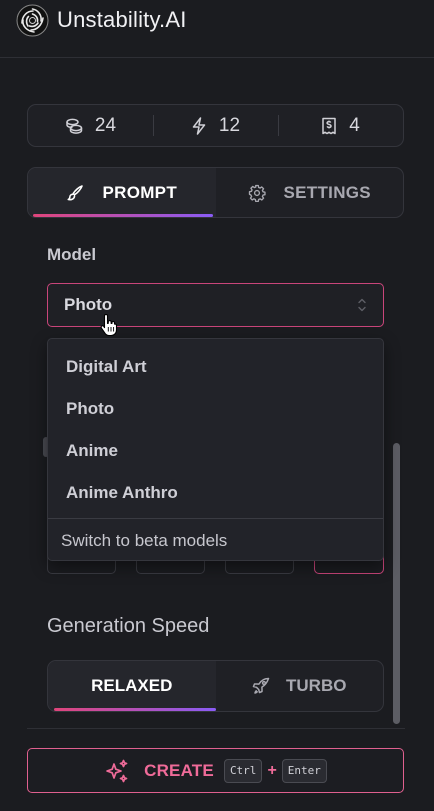 The height and width of the screenshot is (811, 434). I want to click on main-tabs: PROMPT SETTINGS, so click(215, 192).